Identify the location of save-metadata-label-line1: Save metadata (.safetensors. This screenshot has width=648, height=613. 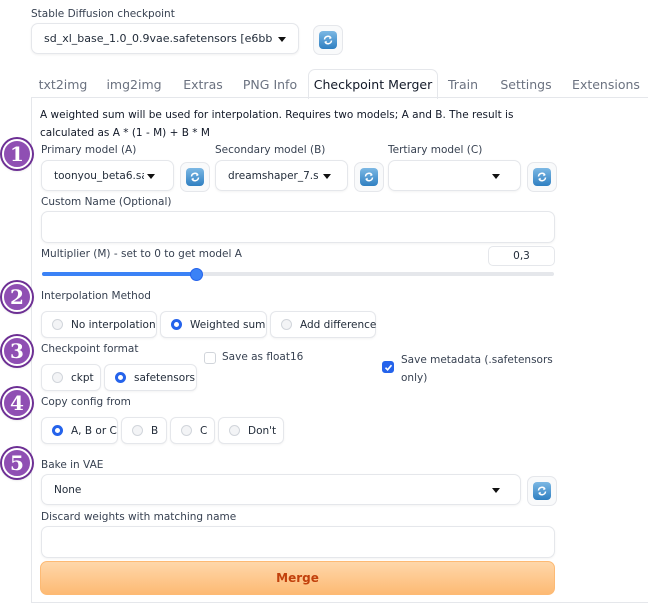
(477, 360).